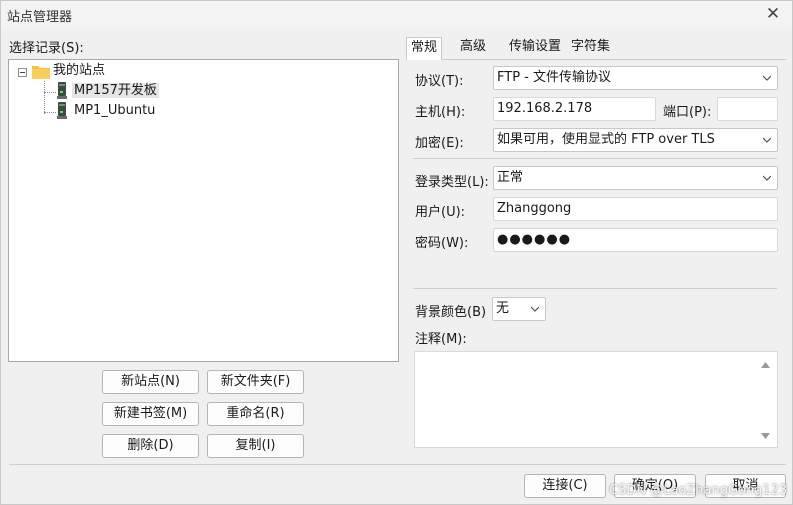 The width and height of the screenshot is (793, 505). I want to click on tree-root: 我的站点, so click(79, 71).